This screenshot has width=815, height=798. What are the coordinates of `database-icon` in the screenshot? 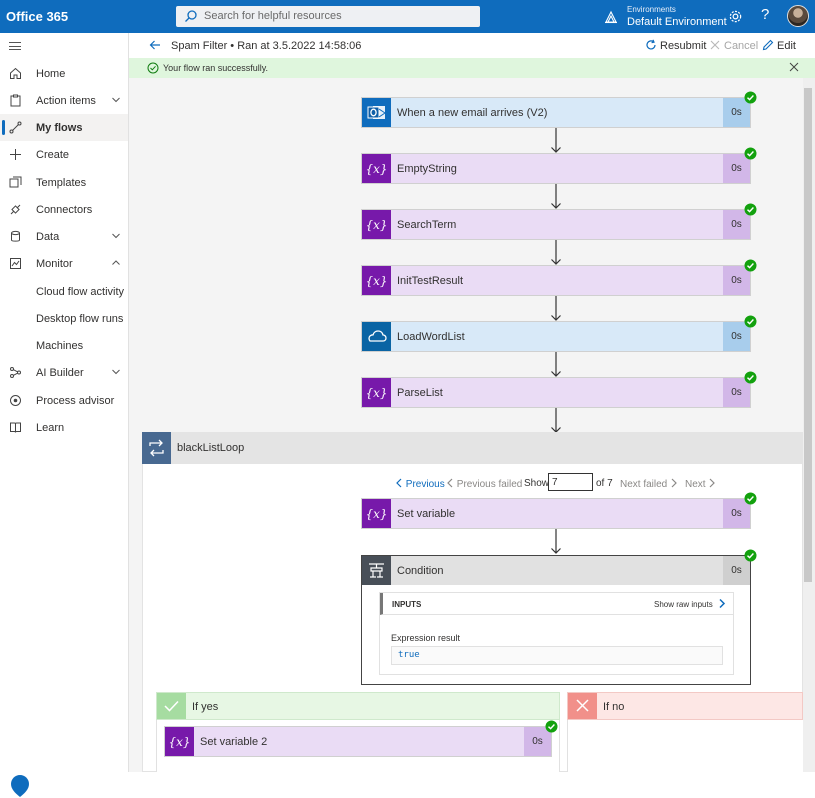 It's located at (15, 236).